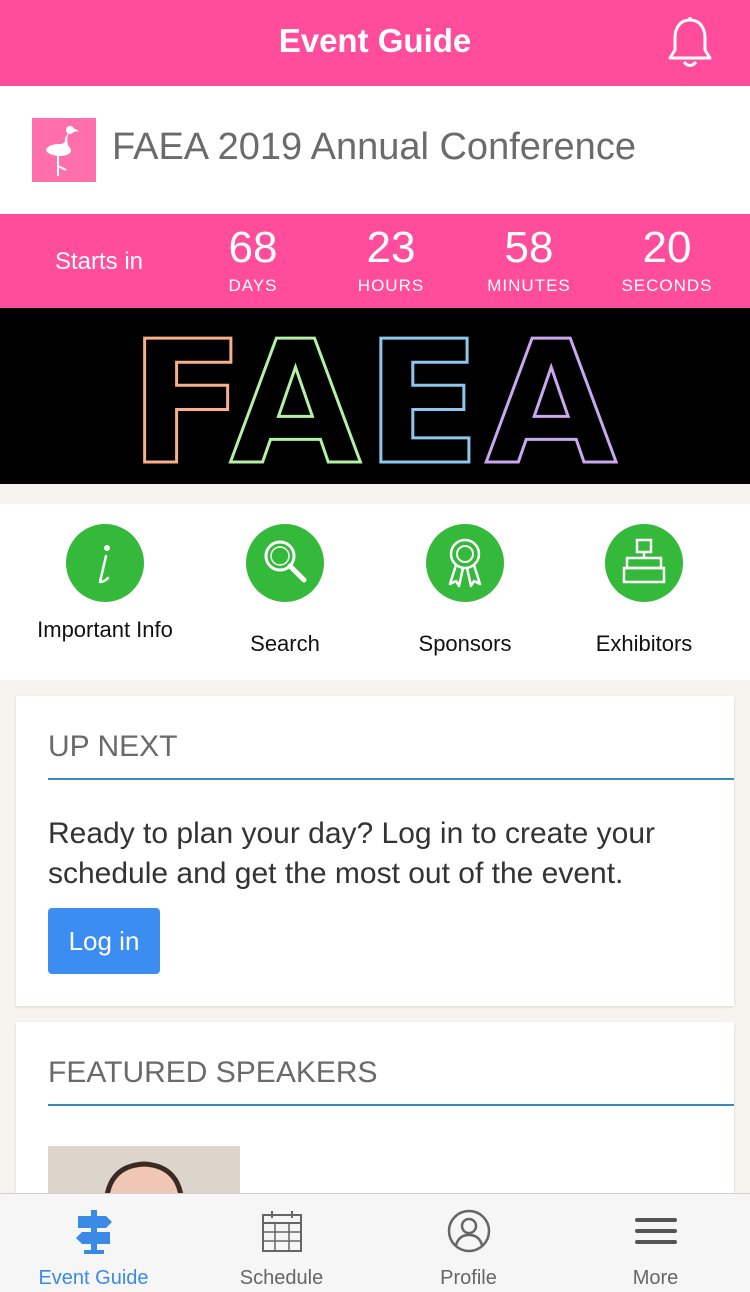 The height and width of the screenshot is (1292, 750). Describe the element at coordinates (105, 629) in the screenshot. I see `shortcut-label: Important Info` at that location.